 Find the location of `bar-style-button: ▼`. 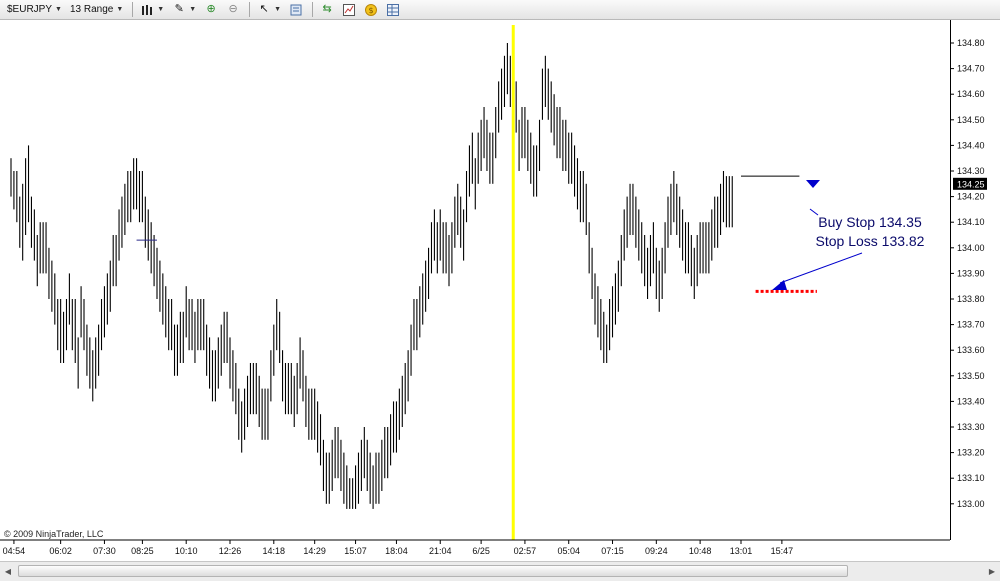

bar-style-button: ▼ is located at coordinates (152, 10).